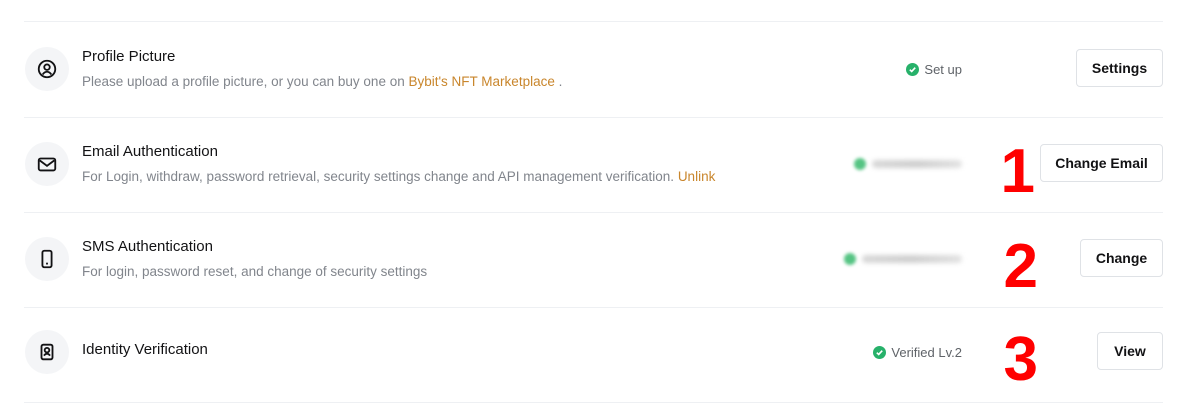 The height and width of the screenshot is (410, 1183). I want to click on id-badge-icon, so click(47, 352).